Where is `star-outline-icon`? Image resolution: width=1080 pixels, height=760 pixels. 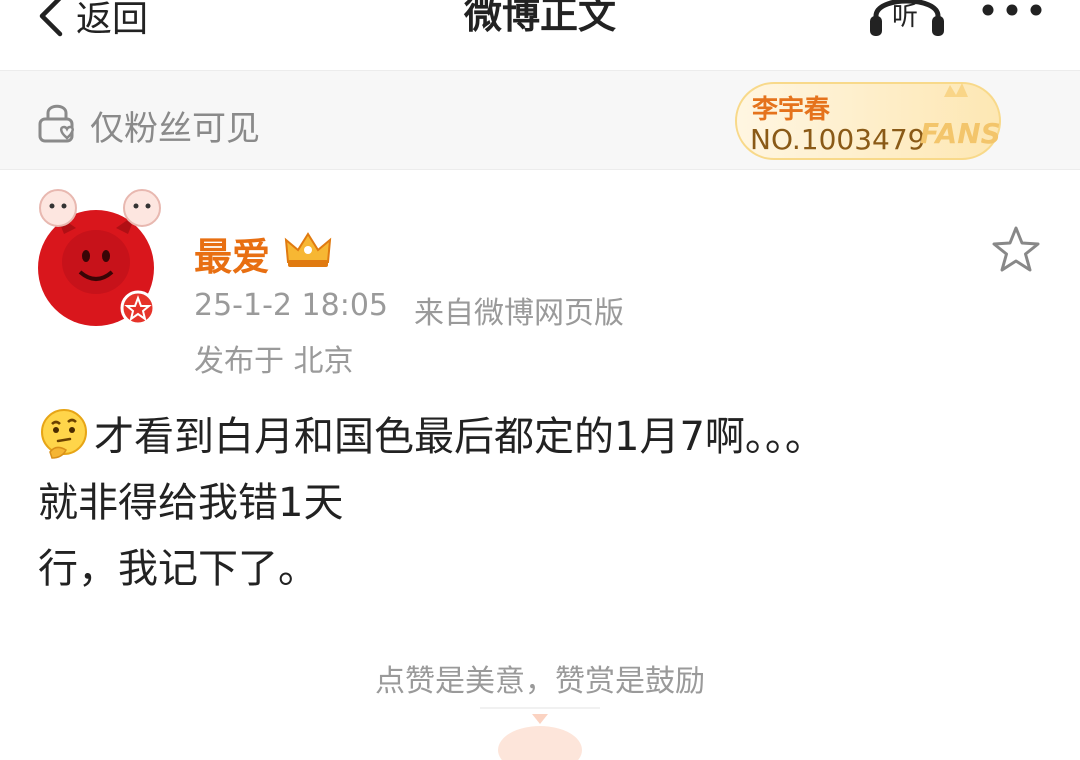 star-outline-icon is located at coordinates (1016, 250).